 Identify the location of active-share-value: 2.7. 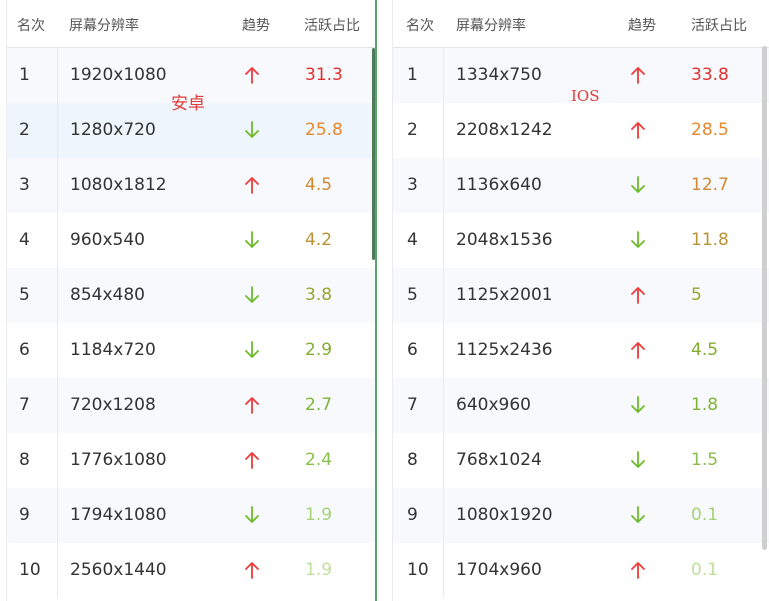
(319, 405).